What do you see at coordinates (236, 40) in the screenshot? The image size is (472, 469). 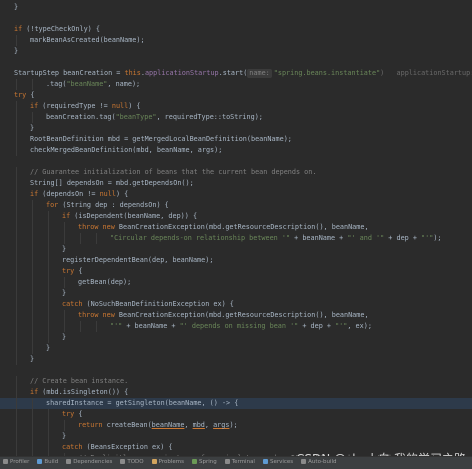 I see `code-line: markBeanAsCreated(beanName);` at bounding box center [236, 40].